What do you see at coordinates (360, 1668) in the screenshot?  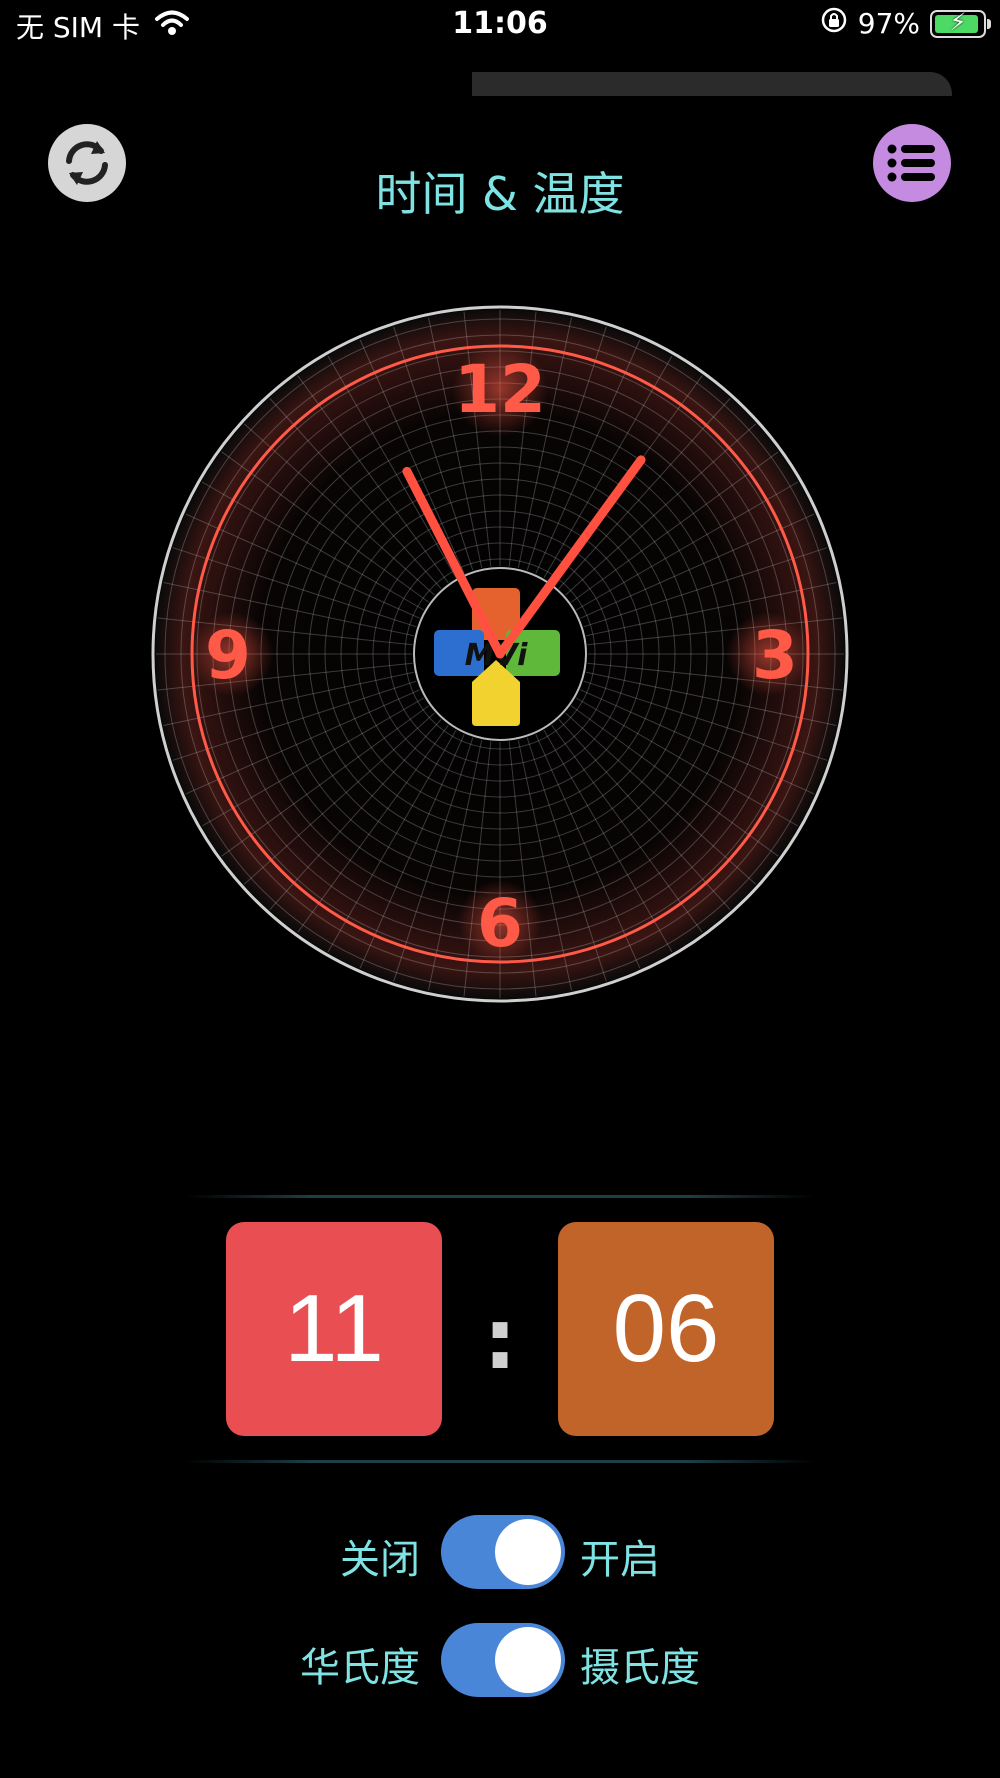 I see `fahrenheit-label: 华氏度` at bounding box center [360, 1668].